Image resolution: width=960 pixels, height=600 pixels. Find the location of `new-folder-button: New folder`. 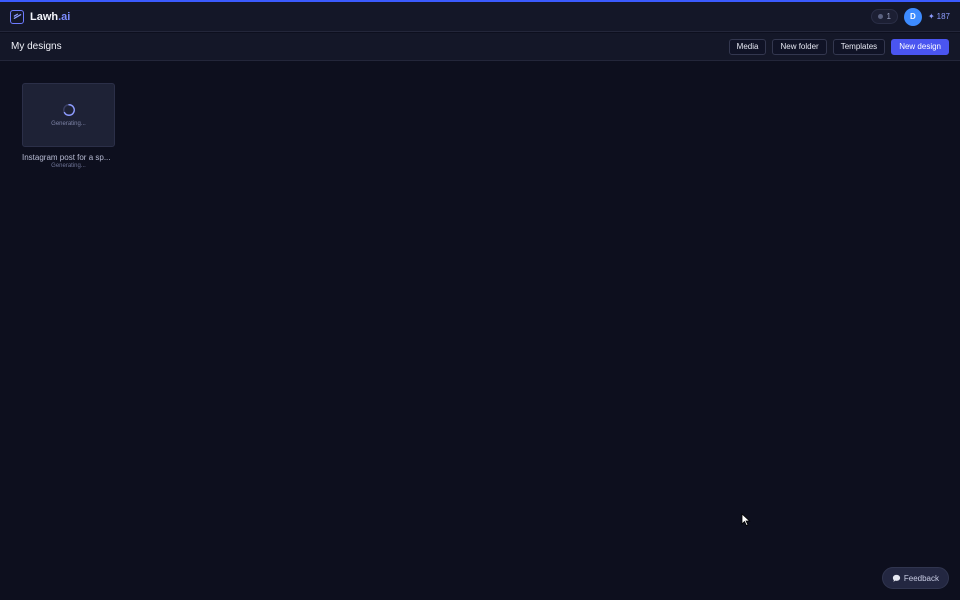

new-folder-button: New folder is located at coordinates (799, 46).